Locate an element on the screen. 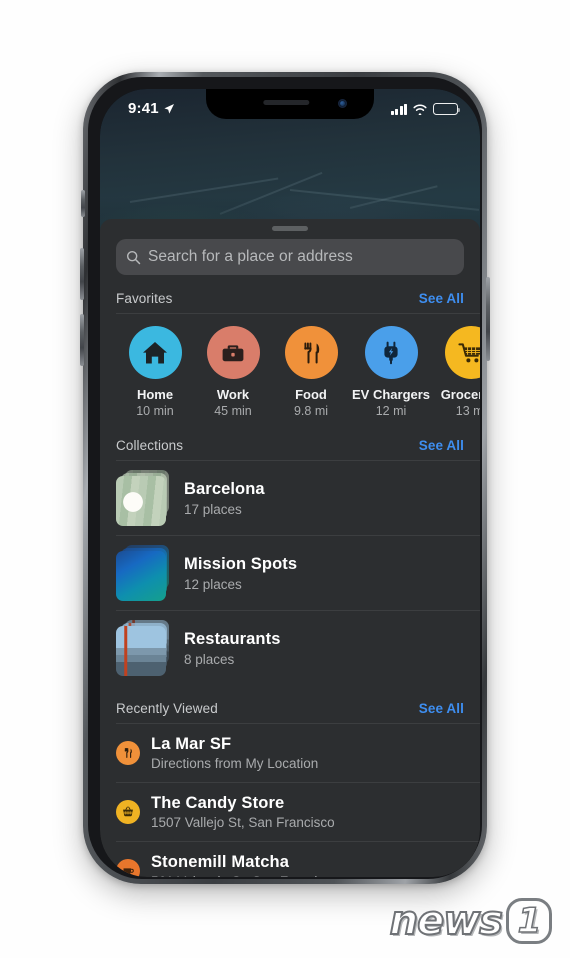 The height and width of the screenshot is (958, 570). silence-switch is located at coordinates (83, 203).